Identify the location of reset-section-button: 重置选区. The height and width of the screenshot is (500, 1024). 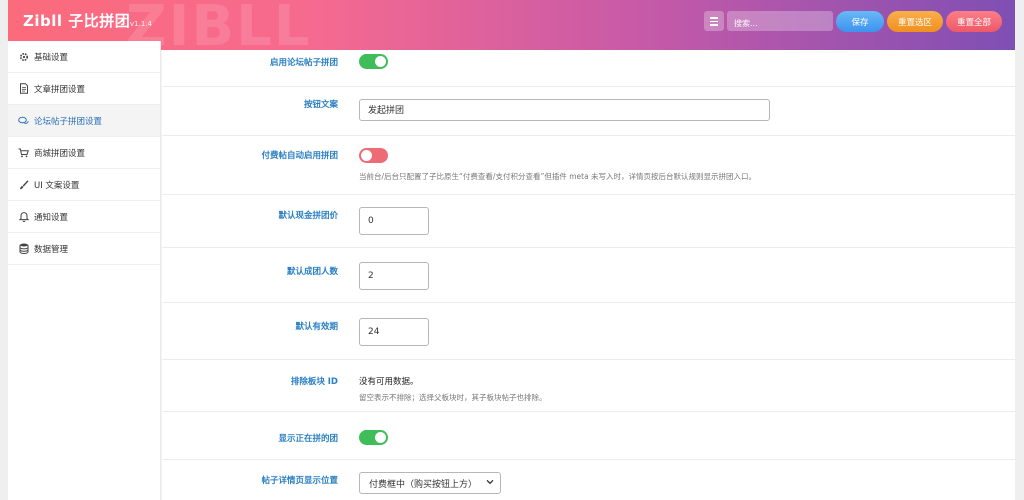
(915, 21).